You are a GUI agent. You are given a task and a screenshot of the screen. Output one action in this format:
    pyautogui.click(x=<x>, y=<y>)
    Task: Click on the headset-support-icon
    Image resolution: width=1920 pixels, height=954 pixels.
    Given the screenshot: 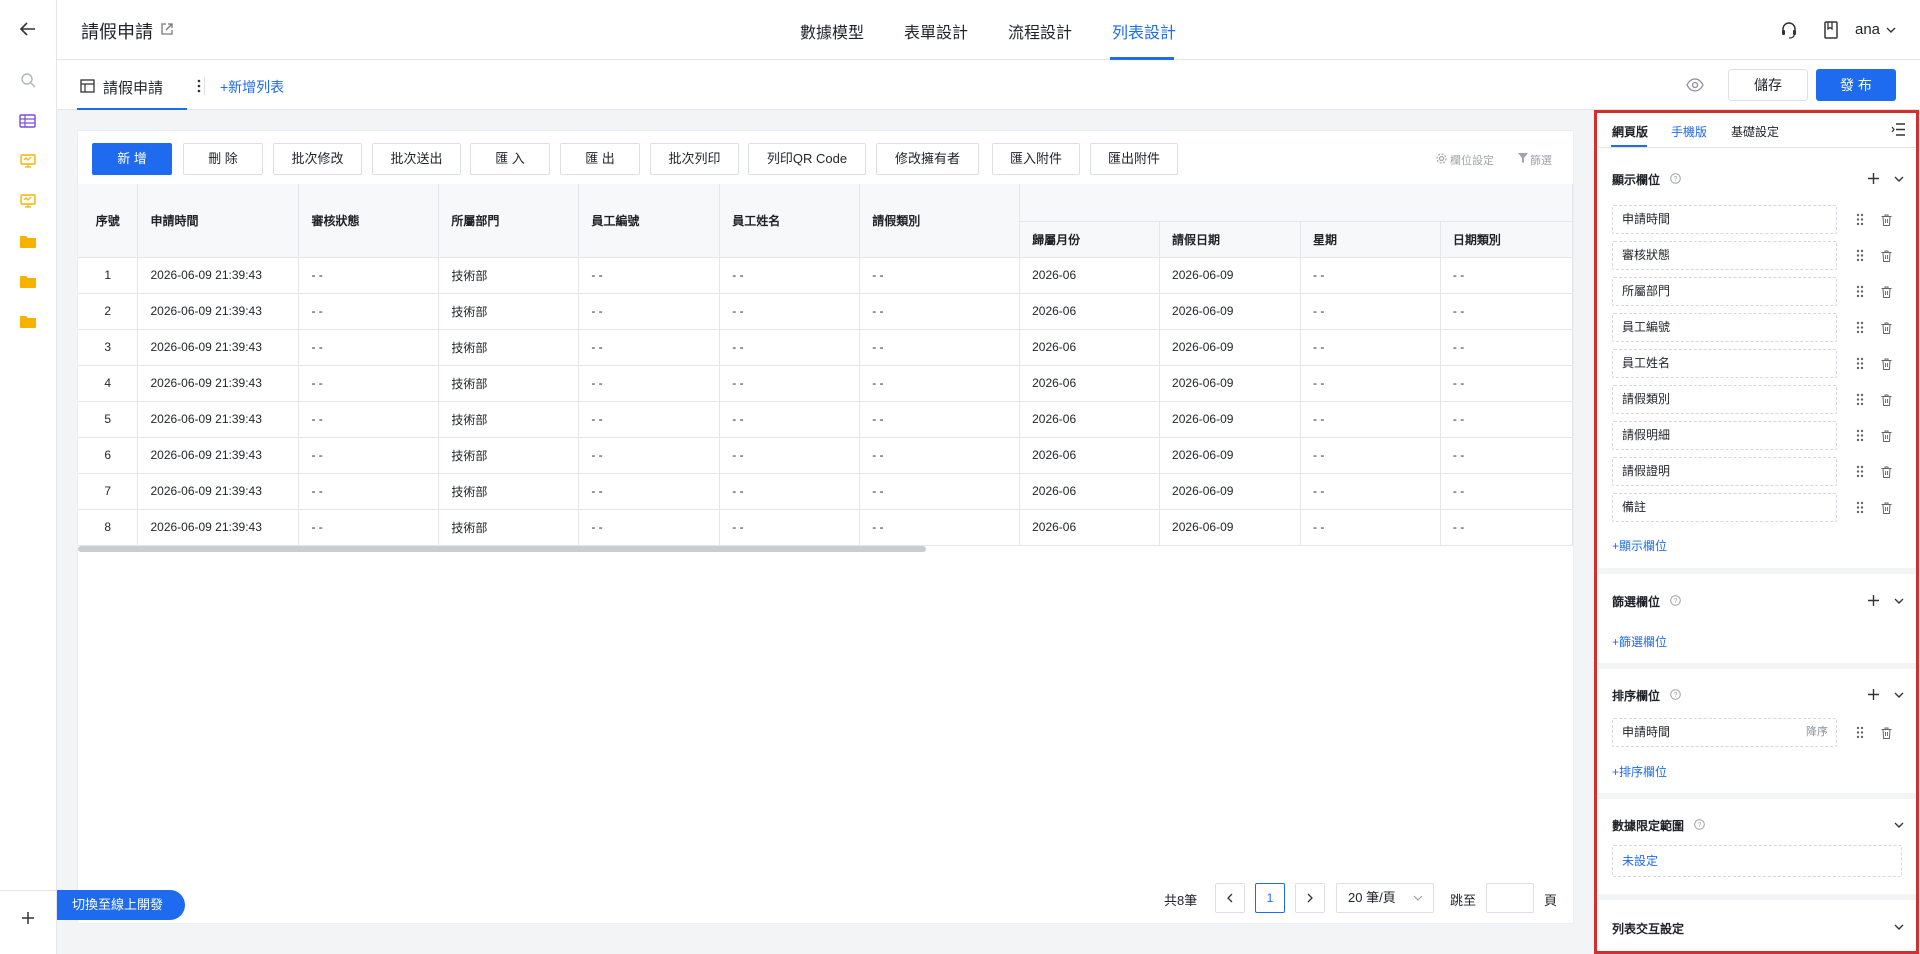 What is the action you would take?
    pyautogui.click(x=1789, y=30)
    